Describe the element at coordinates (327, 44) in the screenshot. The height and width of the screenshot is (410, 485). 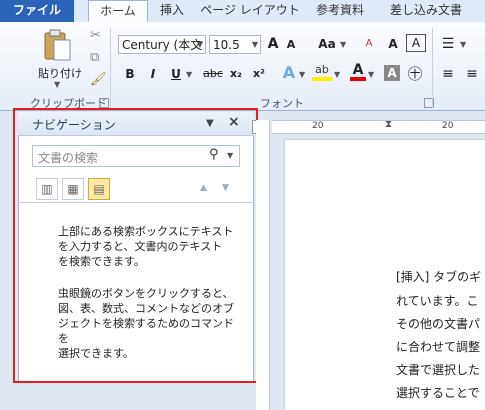
I see `change-case-button: Aa` at that location.